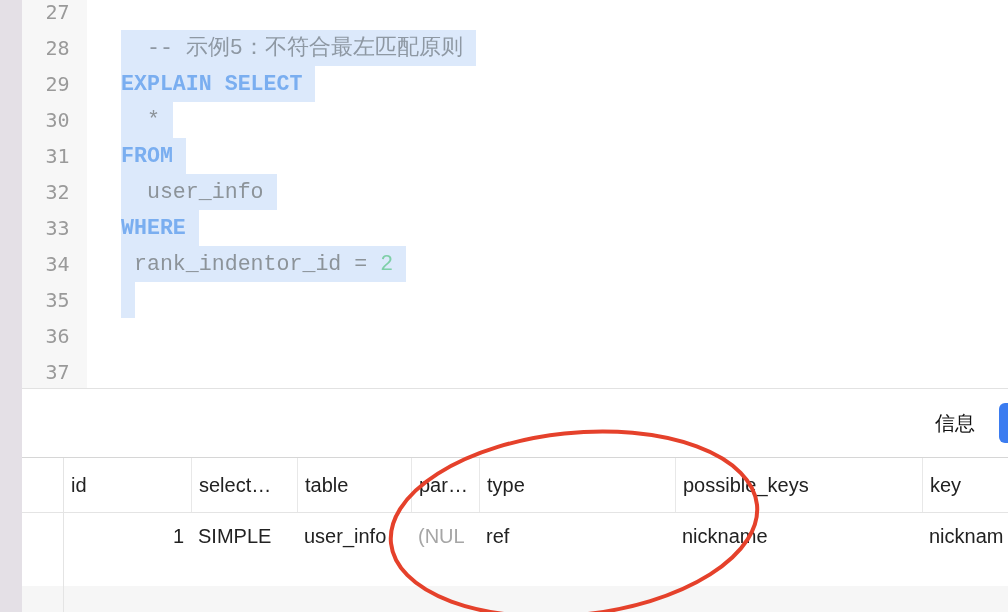 The height and width of the screenshot is (612, 1008). Describe the element at coordinates (966, 536) in the screenshot. I see `table-cell: nicknam` at that location.